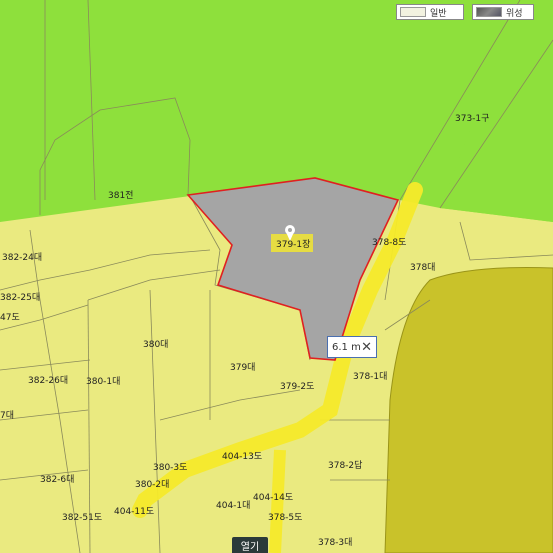 The image size is (553, 553). I want to click on parcel-label: 378-3대, so click(335, 542).